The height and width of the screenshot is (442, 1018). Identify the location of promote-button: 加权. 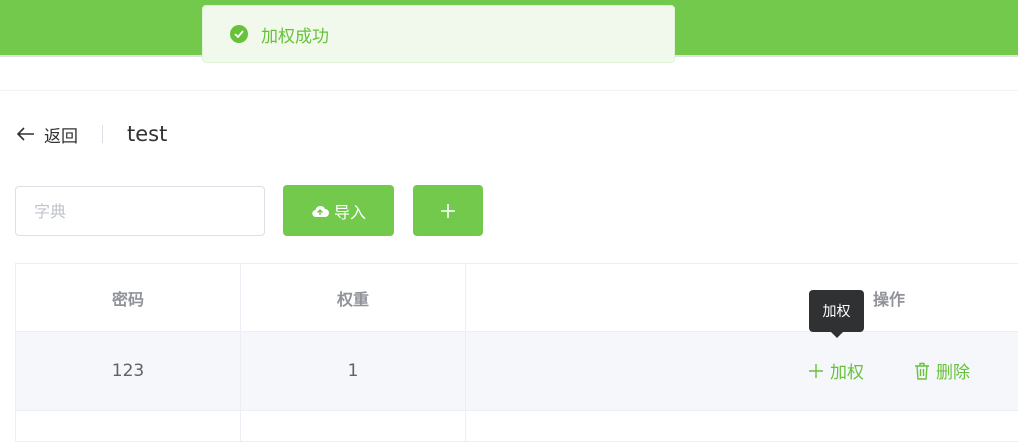
(836, 370).